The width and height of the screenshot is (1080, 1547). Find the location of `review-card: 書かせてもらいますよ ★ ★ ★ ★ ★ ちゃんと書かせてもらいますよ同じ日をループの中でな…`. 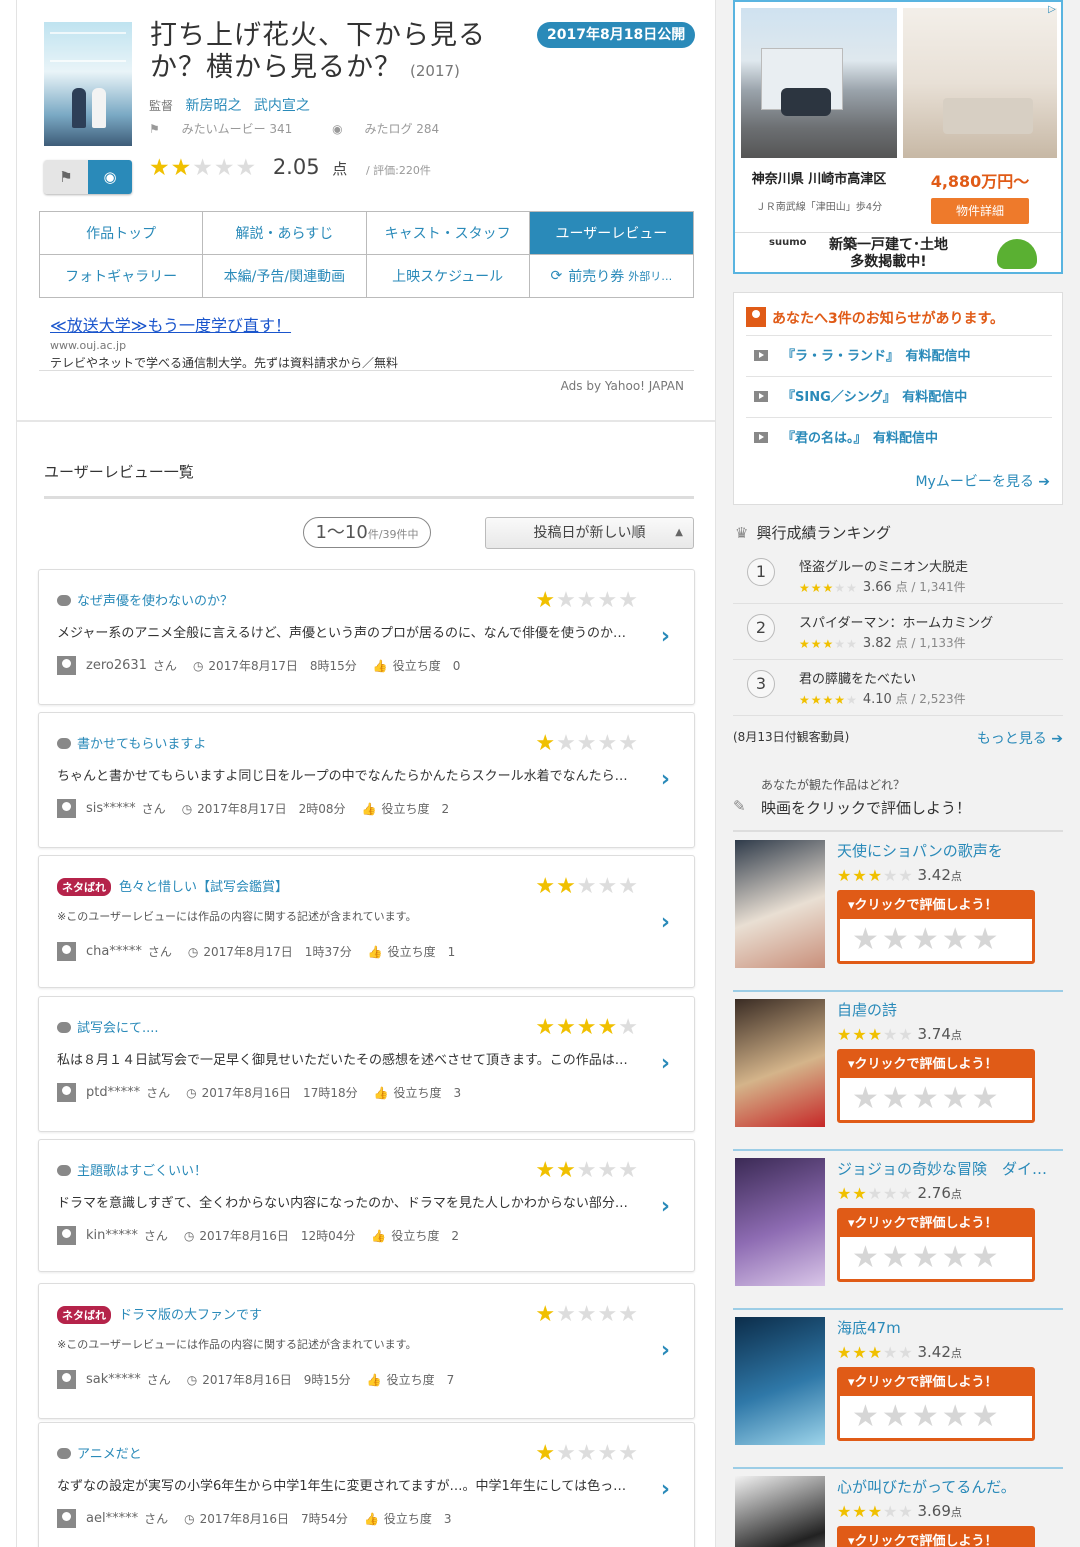

review-card: 書かせてもらいますよ ★ ★ ★ ★ ★ ちゃんと書かせてもらいますよ同じ日をループの中でな… is located at coordinates (366, 780).